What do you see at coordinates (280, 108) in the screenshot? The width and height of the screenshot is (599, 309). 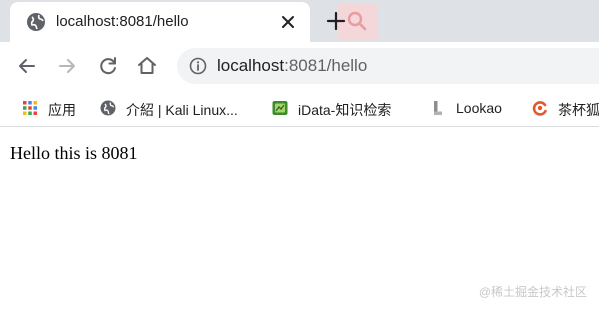 I see `idata-icon` at bounding box center [280, 108].